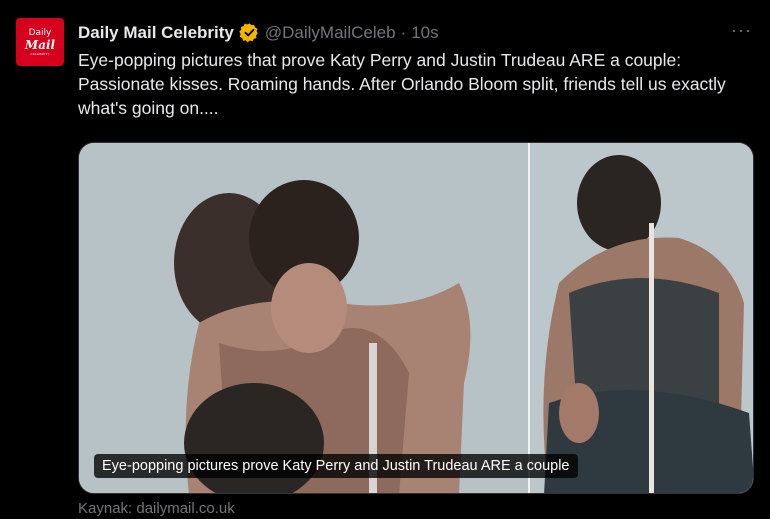 The image size is (770, 519). I want to click on account-name: Daily Mail Celebrity, so click(156, 33).